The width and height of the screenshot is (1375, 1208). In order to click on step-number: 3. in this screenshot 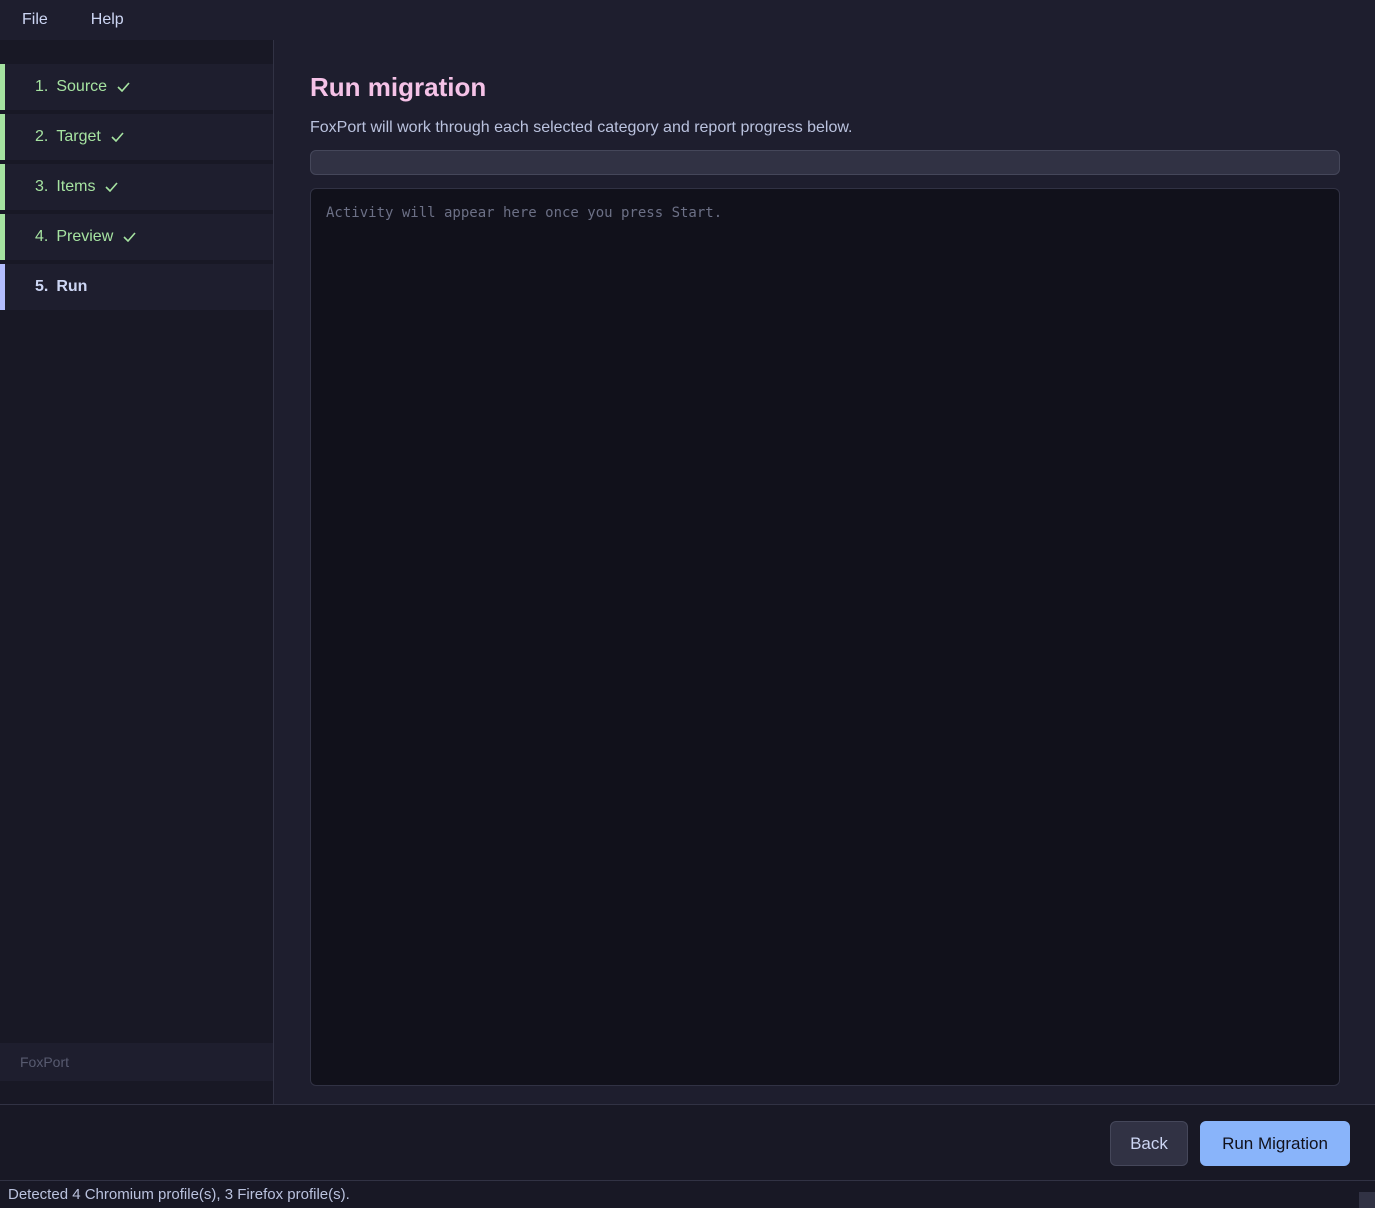, I will do `click(42, 186)`.